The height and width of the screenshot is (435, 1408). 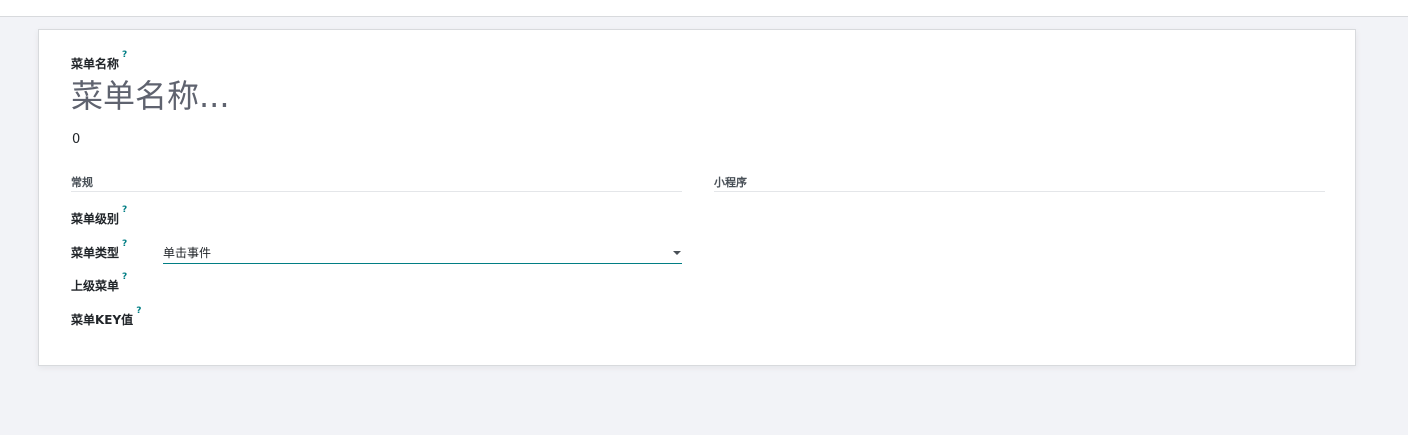 I want to click on group-general-header: 常规, so click(x=376, y=184).